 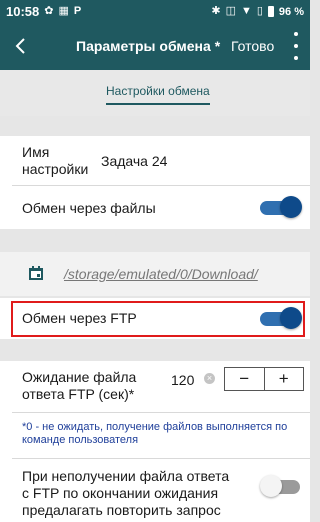 I want to click on more-vert-icon, so click(x=296, y=34).